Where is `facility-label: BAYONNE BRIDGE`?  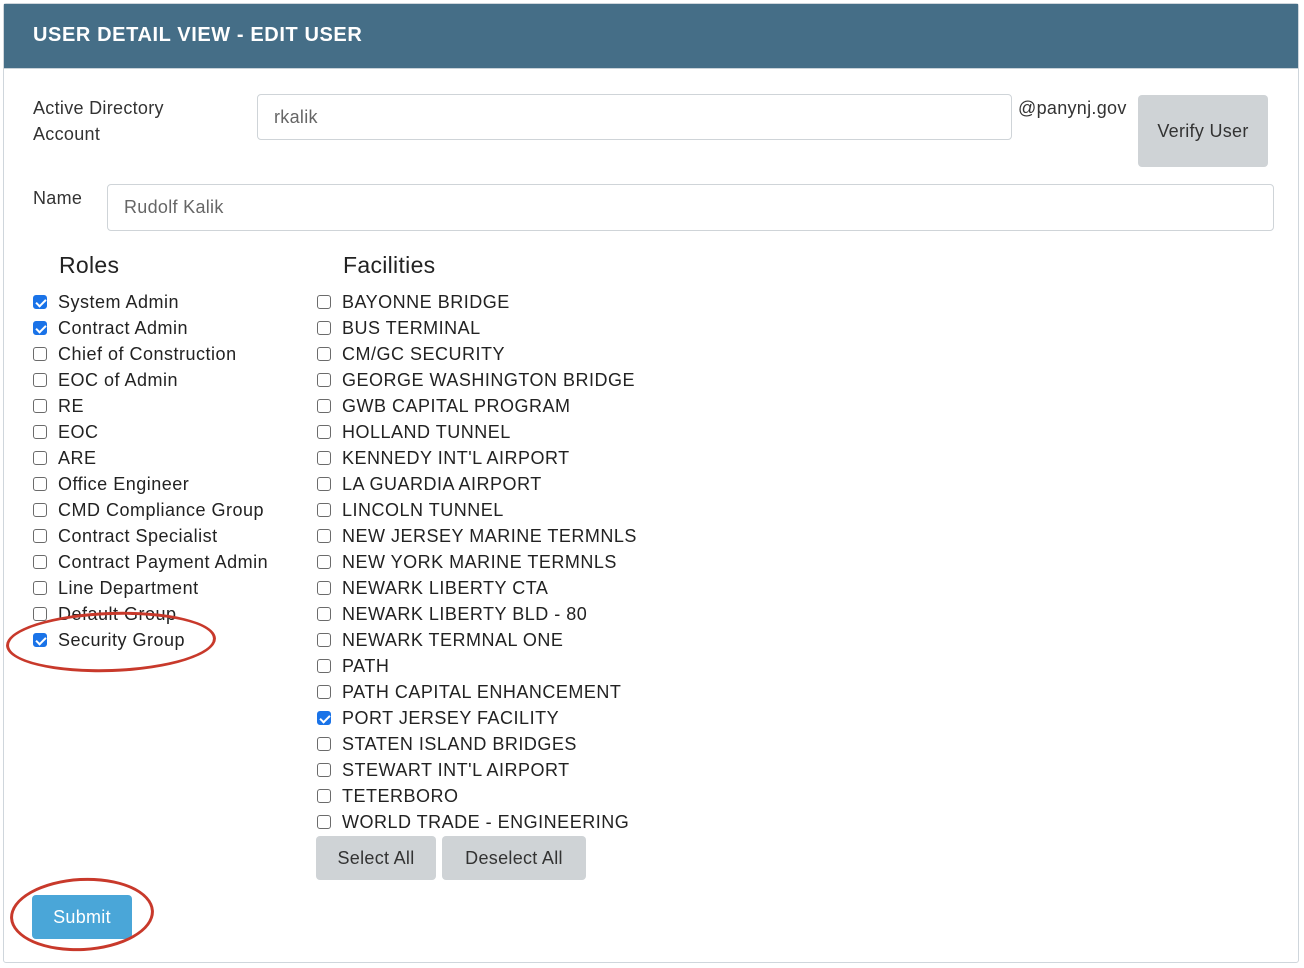
facility-label: BAYONNE BRIDGE is located at coordinates (426, 301).